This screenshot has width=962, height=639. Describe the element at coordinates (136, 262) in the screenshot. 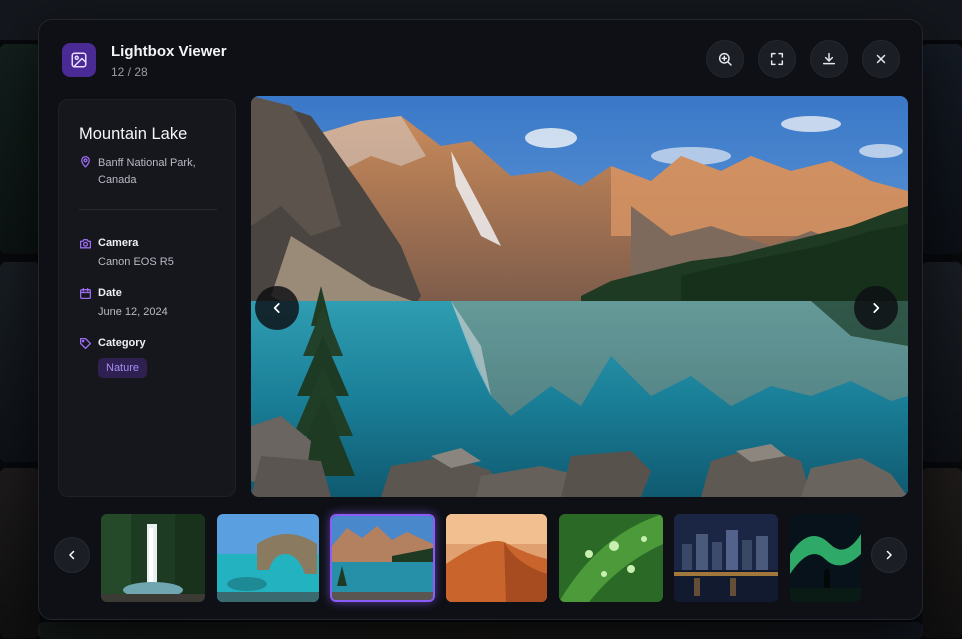

I see `camera-value: Canon EOS R5` at that location.